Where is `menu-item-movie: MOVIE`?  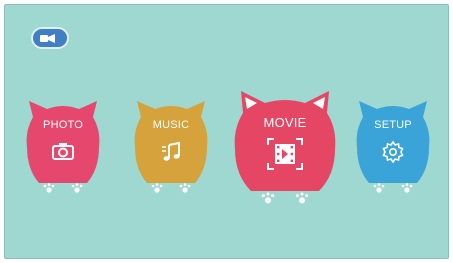 menu-item-movie: MOVIE is located at coordinates (285, 146).